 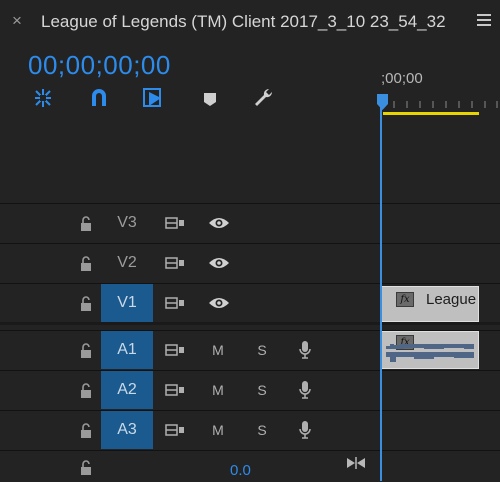 What do you see at coordinates (451, 299) in the screenshot?
I see `clip-name: League` at bounding box center [451, 299].